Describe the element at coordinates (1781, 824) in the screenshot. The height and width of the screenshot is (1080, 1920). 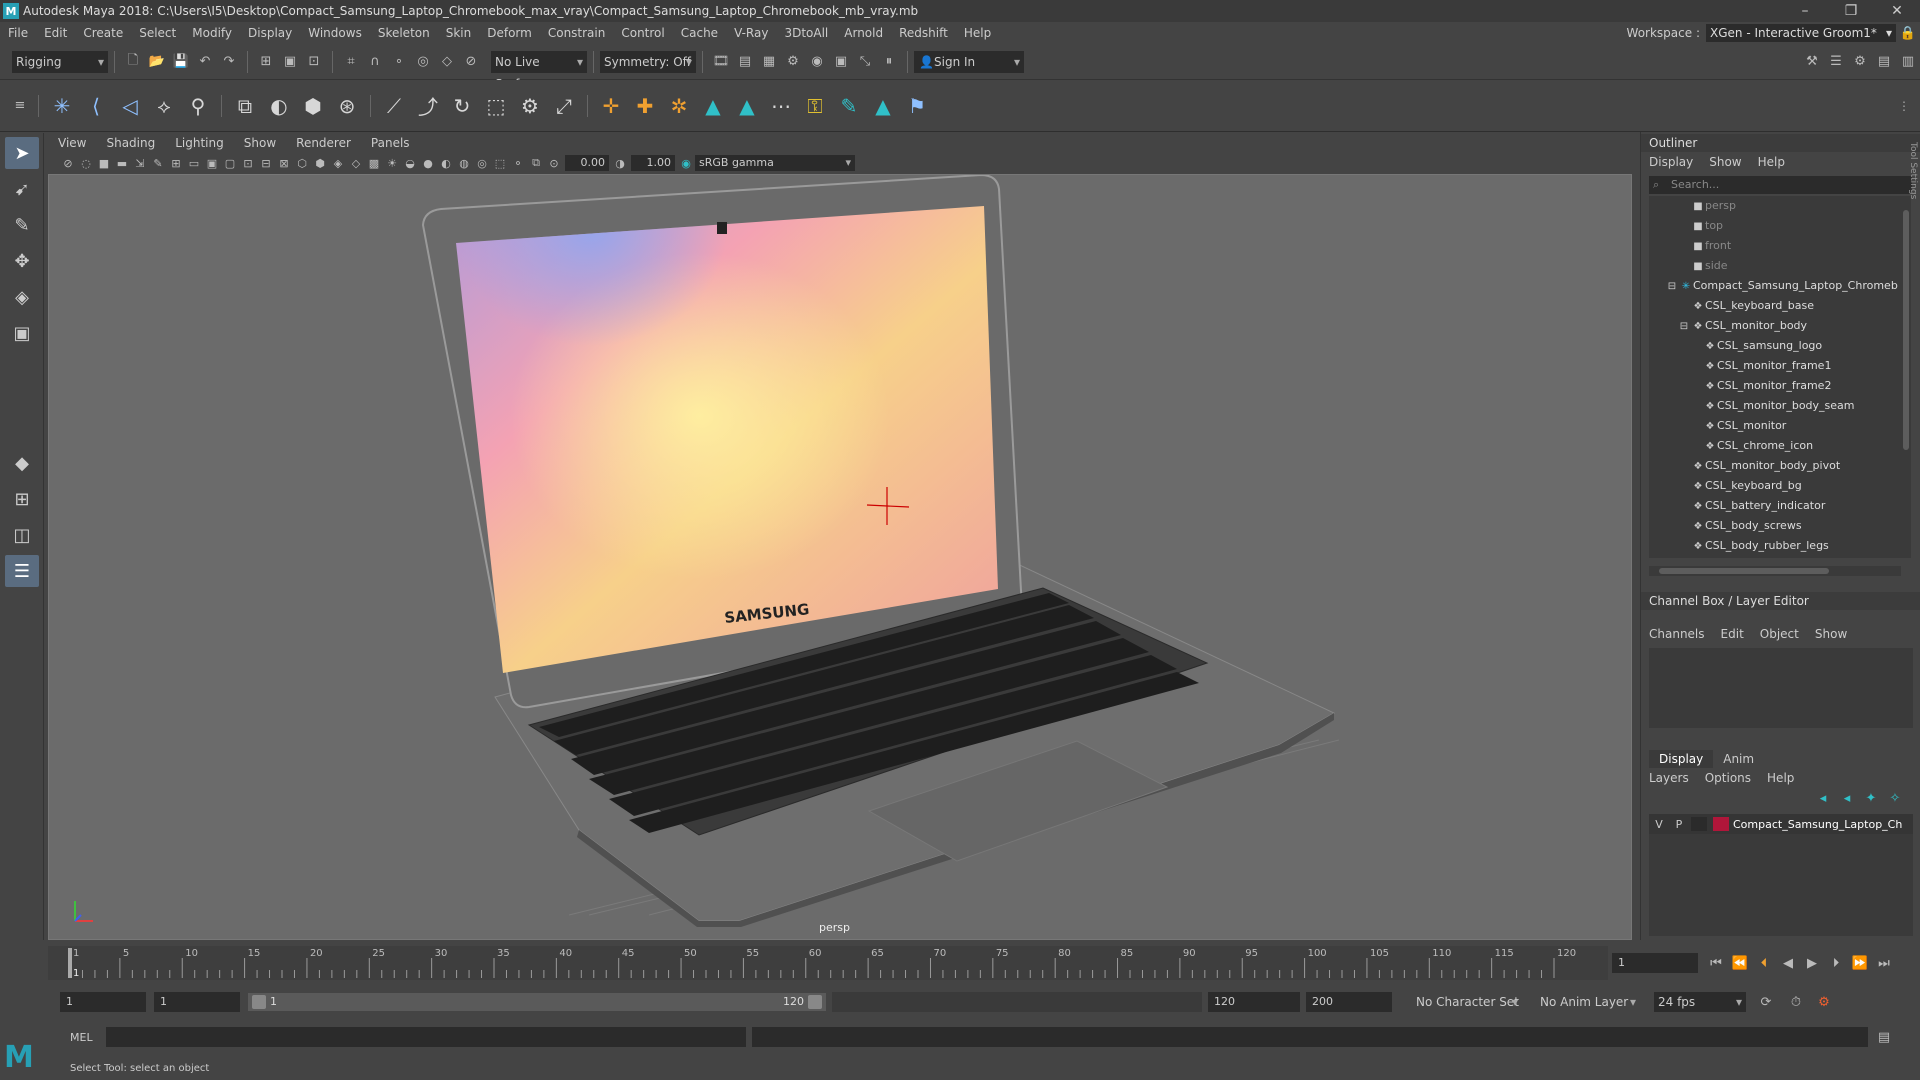
I see `layer-row: V P Compact_Samsung_Laptop_Ch` at that location.